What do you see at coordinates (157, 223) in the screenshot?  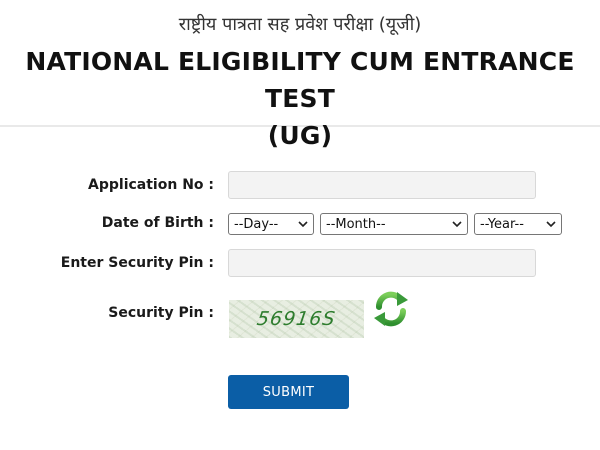 I see `date-of-birth-label: Date of Birth :` at bounding box center [157, 223].